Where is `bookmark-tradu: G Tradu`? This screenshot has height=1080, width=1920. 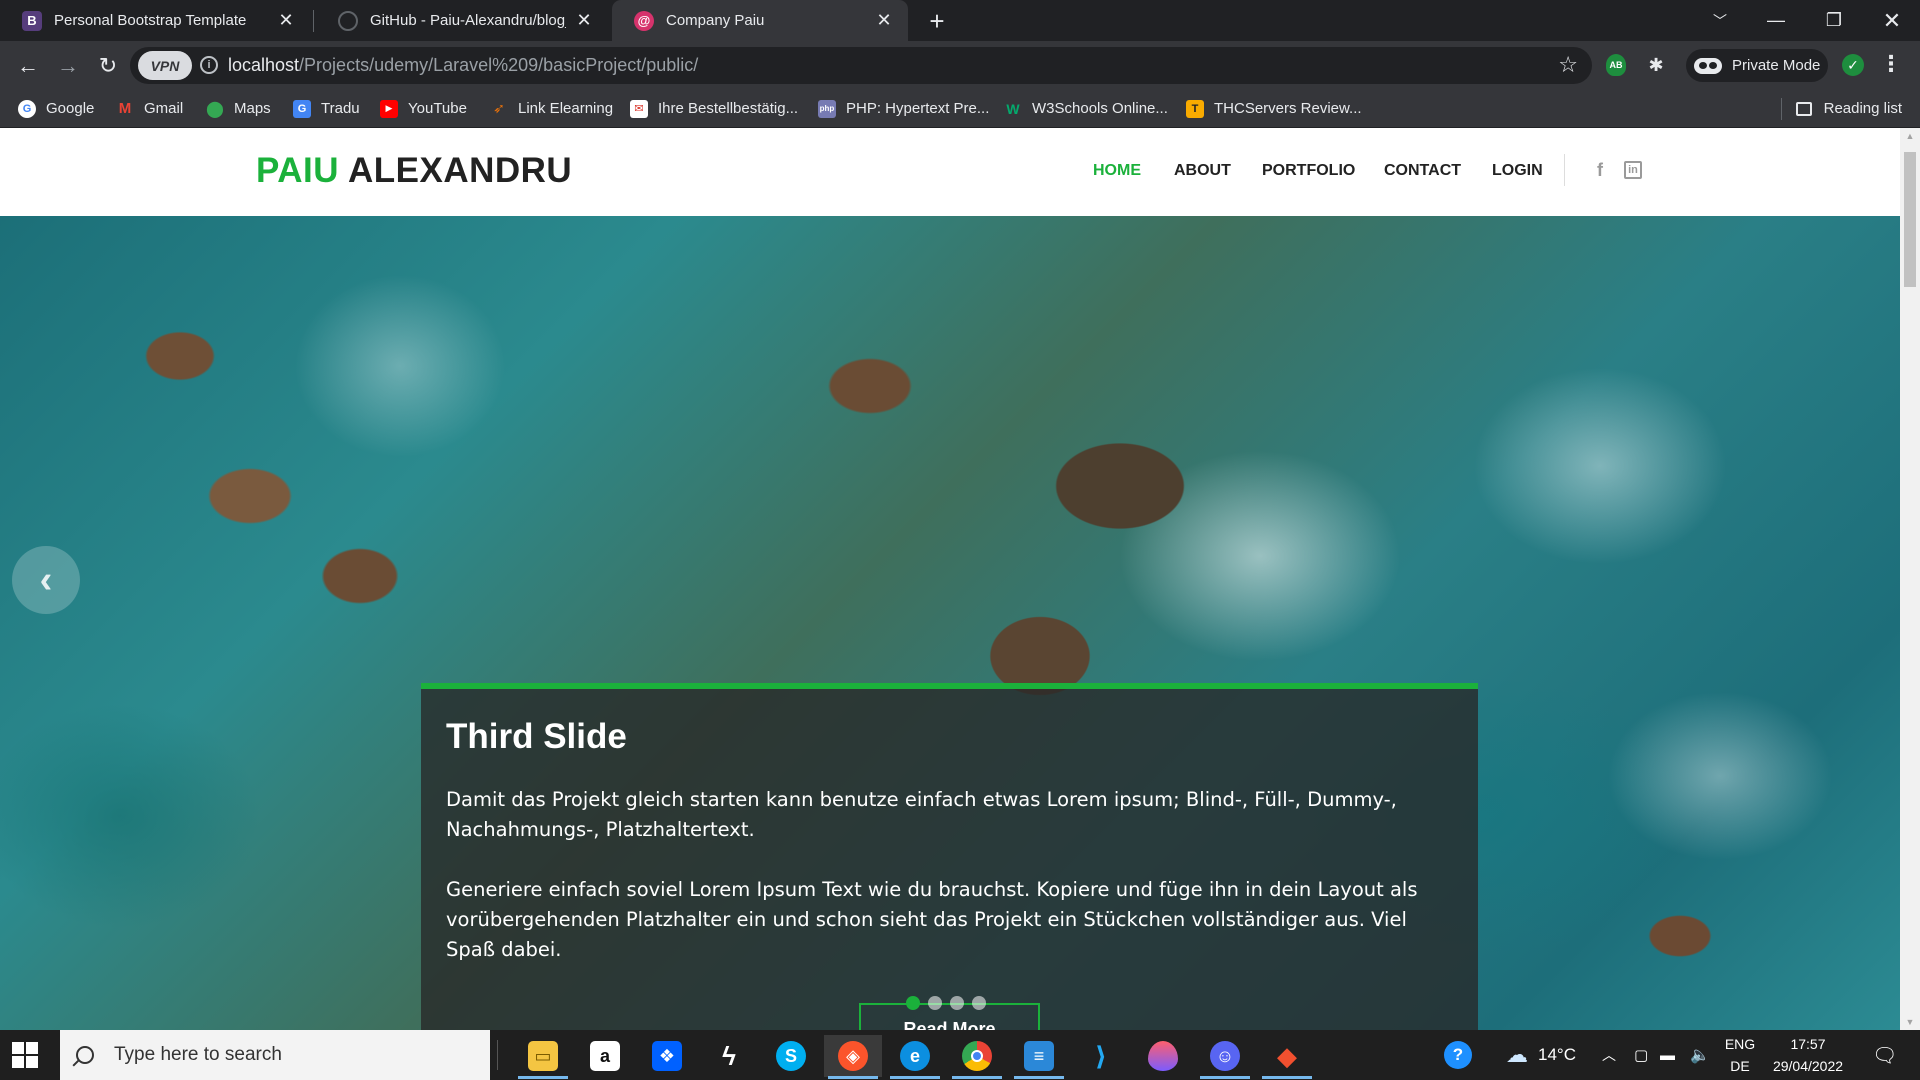
bookmark-tradu: G Tradu is located at coordinates (326, 108).